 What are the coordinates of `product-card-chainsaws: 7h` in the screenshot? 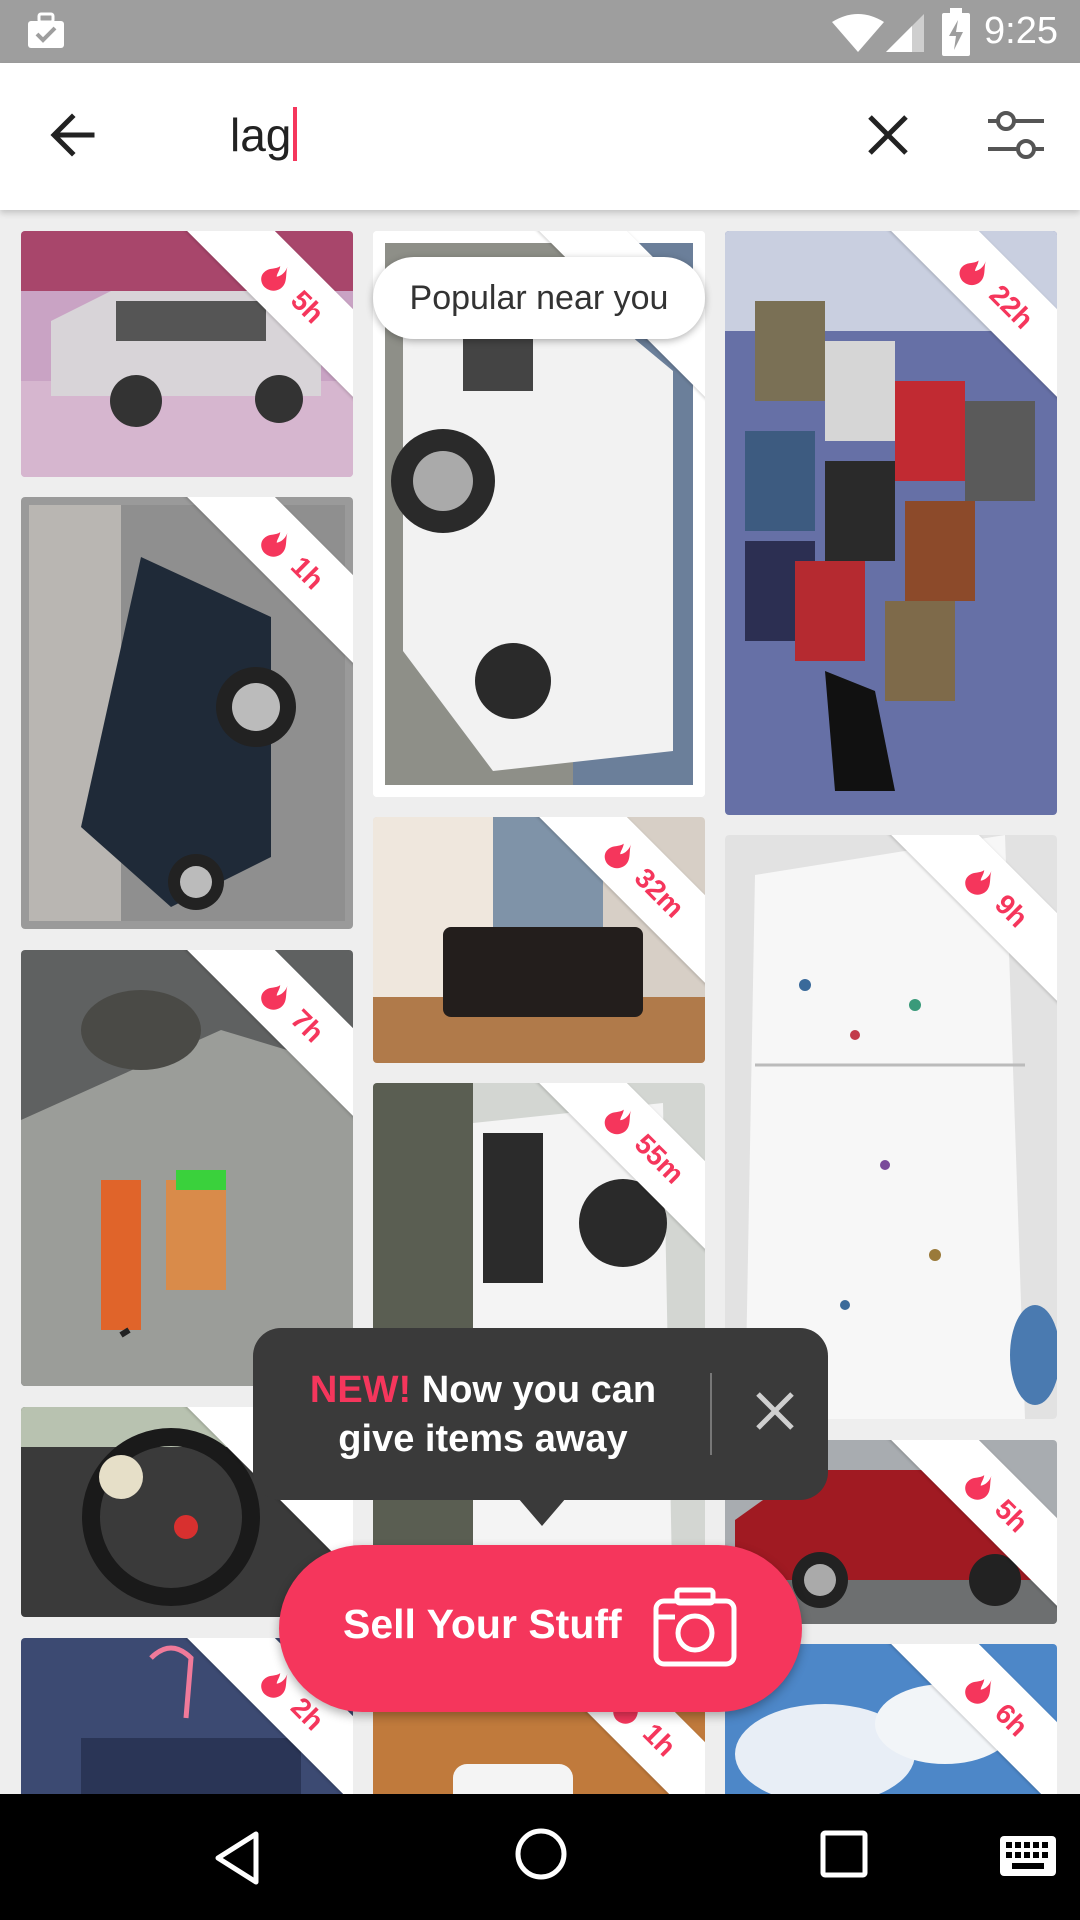 It's located at (187, 1168).